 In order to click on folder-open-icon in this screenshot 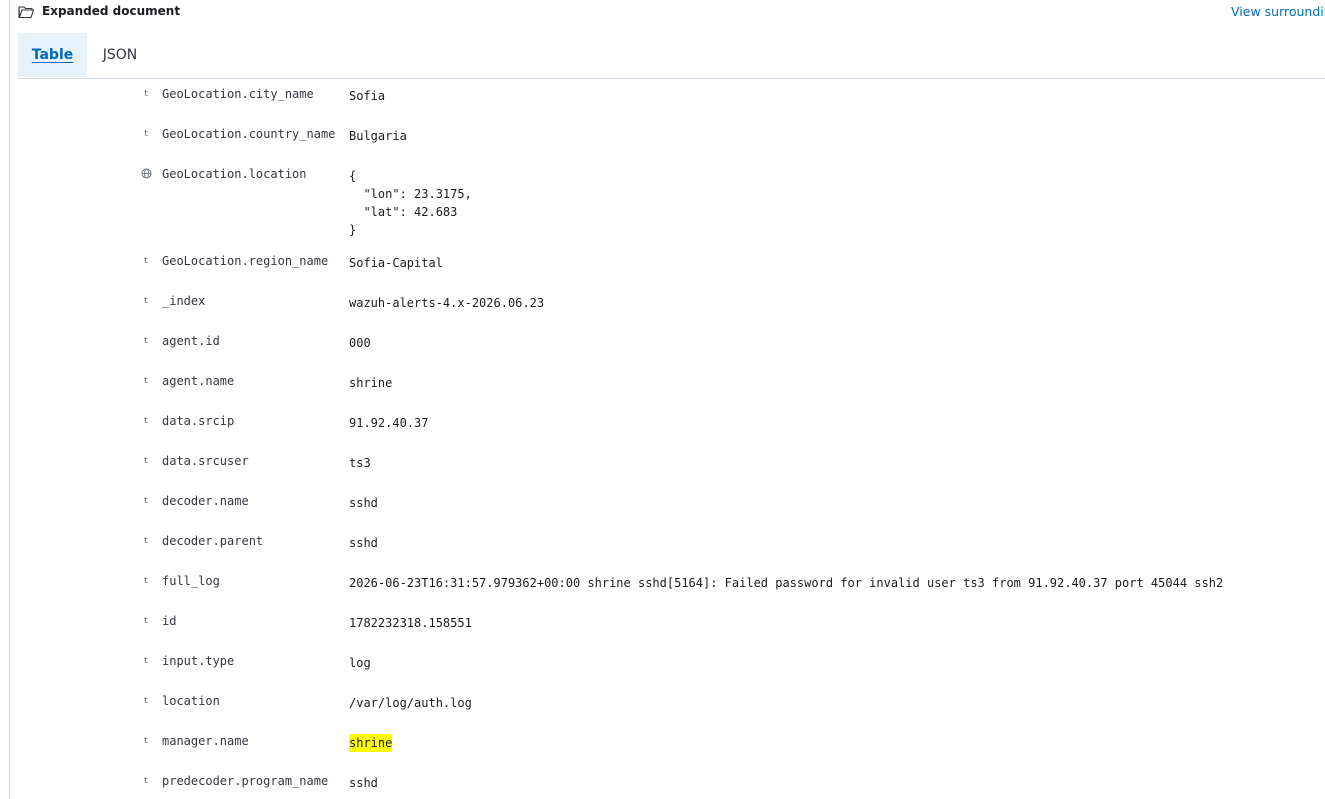, I will do `click(26, 12)`.